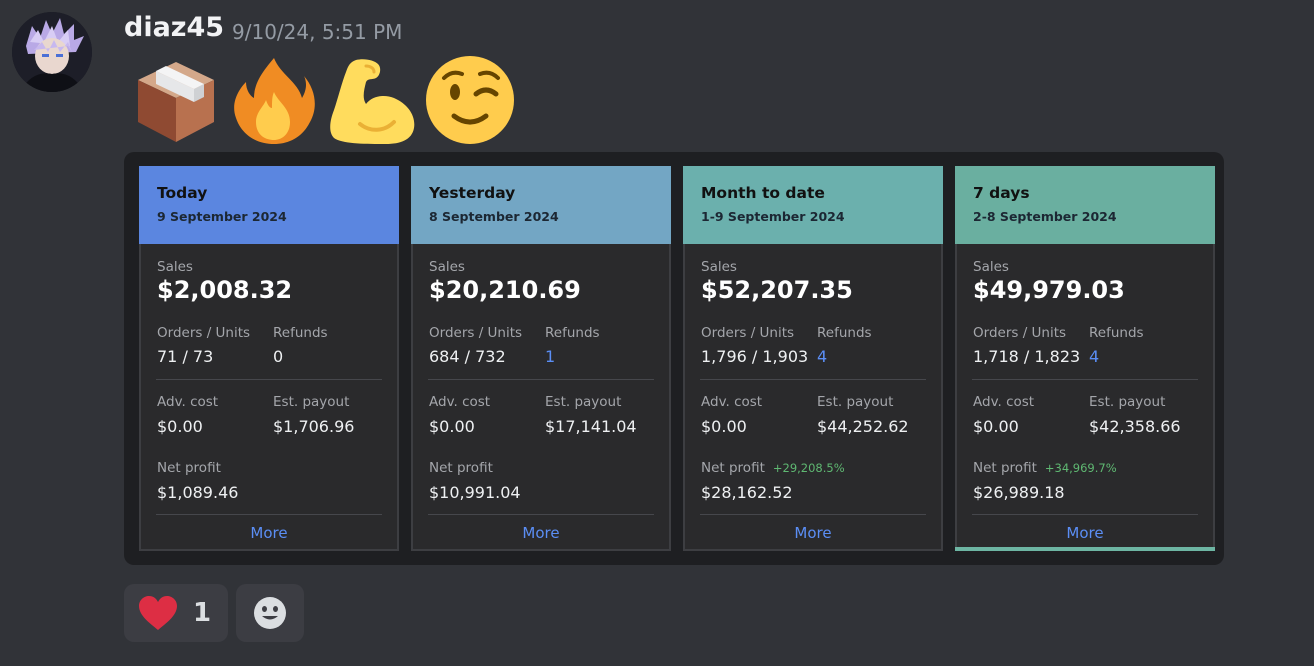 Image resolution: width=1314 pixels, height=666 pixels. I want to click on orders-units-value: 71 / 73, so click(185, 356).